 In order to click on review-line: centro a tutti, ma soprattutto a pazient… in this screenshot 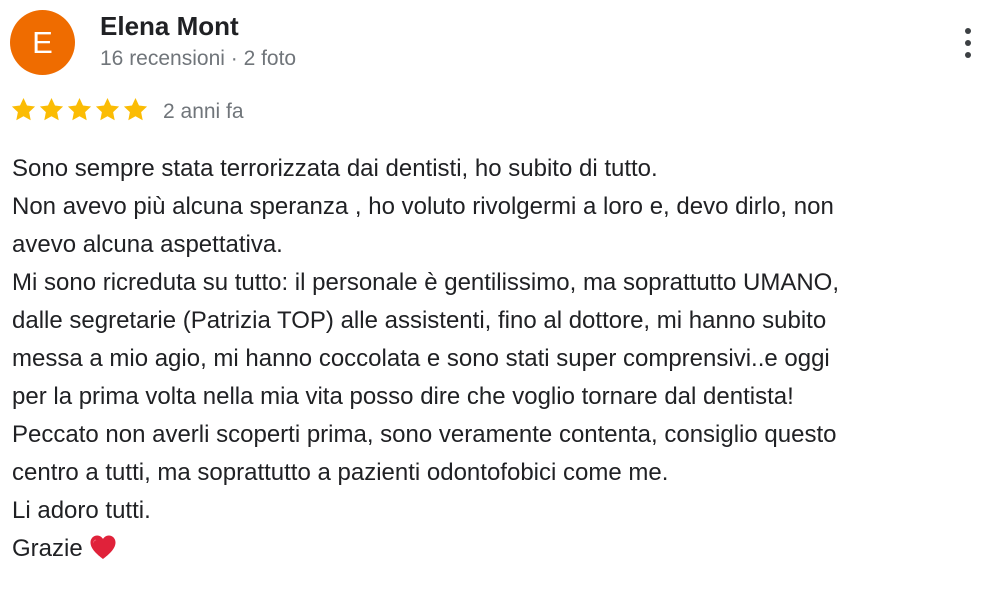, I will do `click(340, 472)`.